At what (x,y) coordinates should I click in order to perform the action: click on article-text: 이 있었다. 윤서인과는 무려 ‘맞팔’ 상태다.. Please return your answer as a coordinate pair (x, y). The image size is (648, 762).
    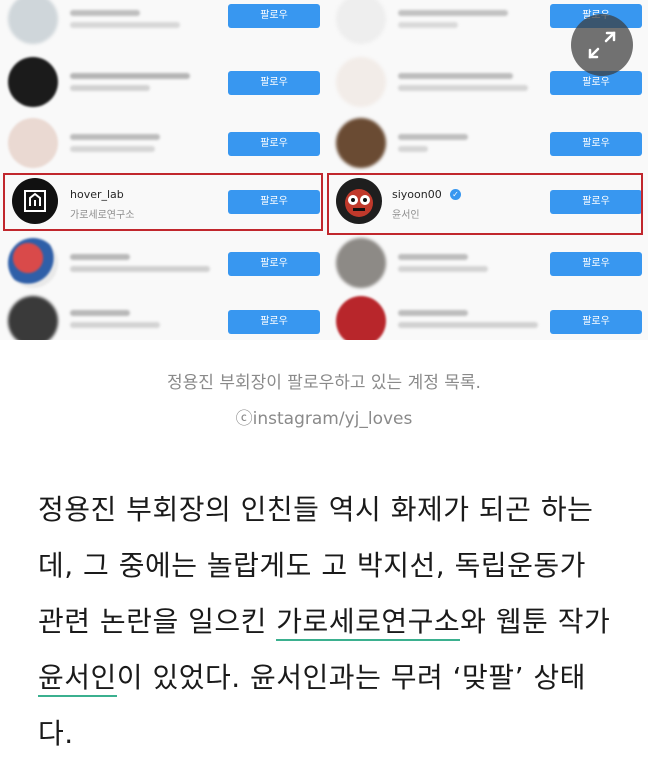
    Looking at the image, I should click on (312, 705).